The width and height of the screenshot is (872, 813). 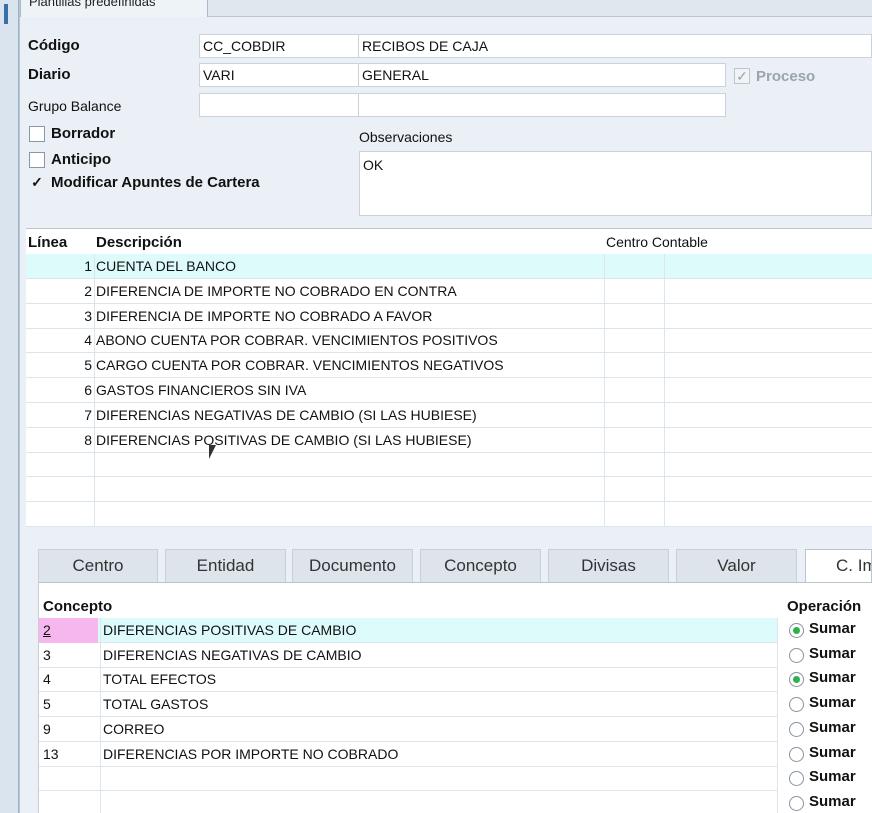 What do you see at coordinates (608, 565) in the screenshot?
I see `tab-divisas: Divisas` at bounding box center [608, 565].